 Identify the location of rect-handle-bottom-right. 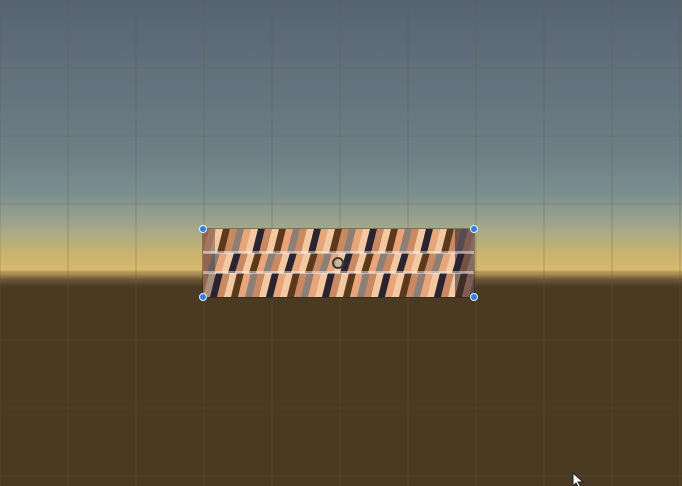
(474, 297).